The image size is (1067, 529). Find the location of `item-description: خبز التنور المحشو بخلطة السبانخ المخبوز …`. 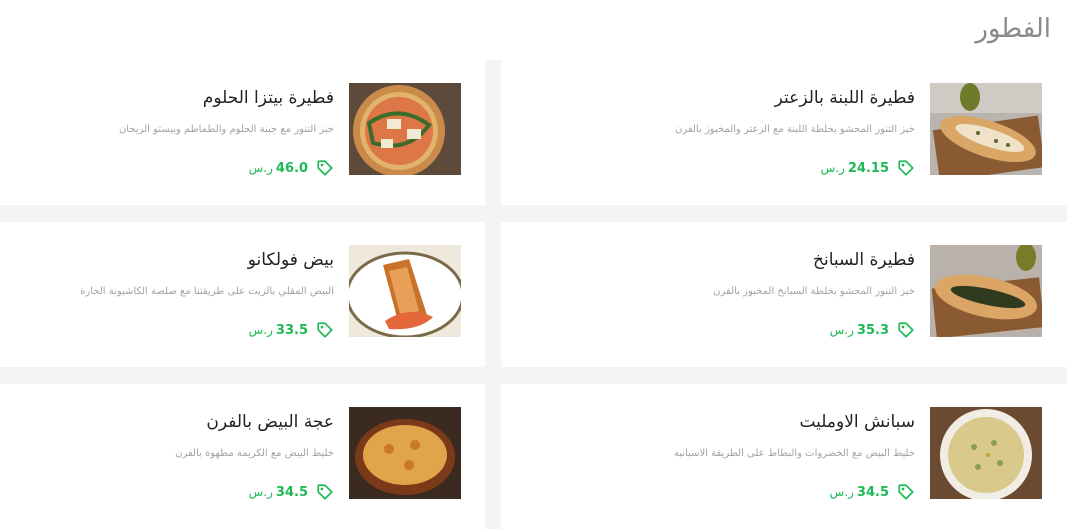

item-description: خبز التنور المحشو بخلطة السبانخ المخبوز … is located at coordinates (814, 291).